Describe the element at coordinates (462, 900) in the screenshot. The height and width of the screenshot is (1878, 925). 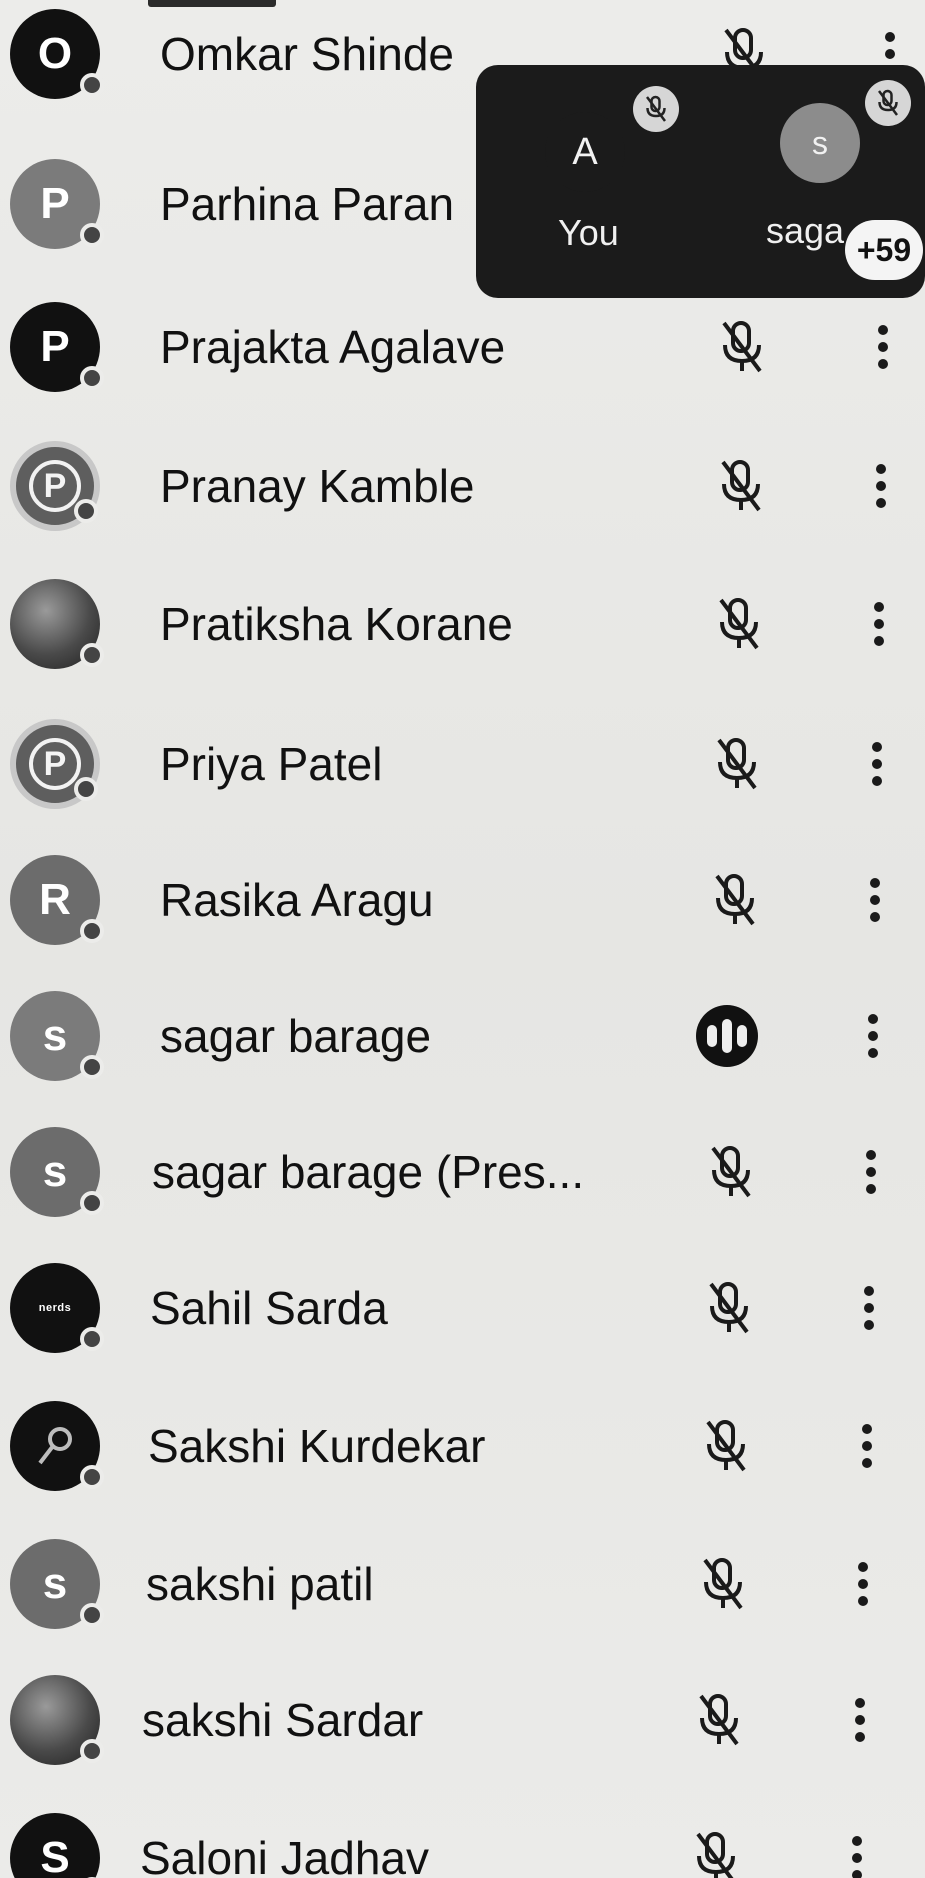
I see `participant-row: R Rasika Aragu` at that location.